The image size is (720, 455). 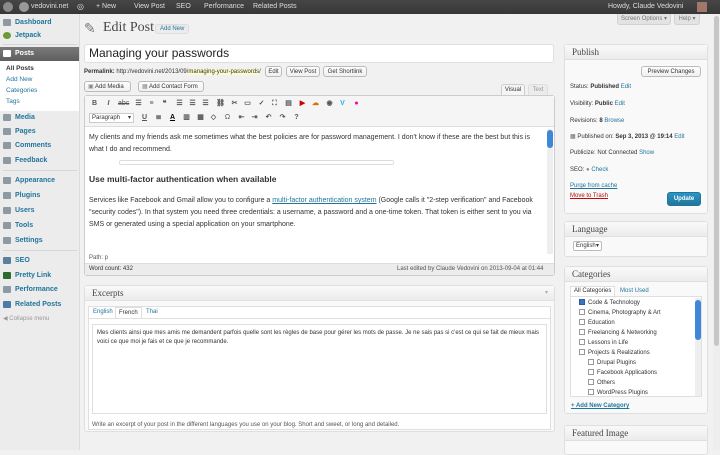 I want to click on undo-icon: ↶, so click(x=268, y=118).